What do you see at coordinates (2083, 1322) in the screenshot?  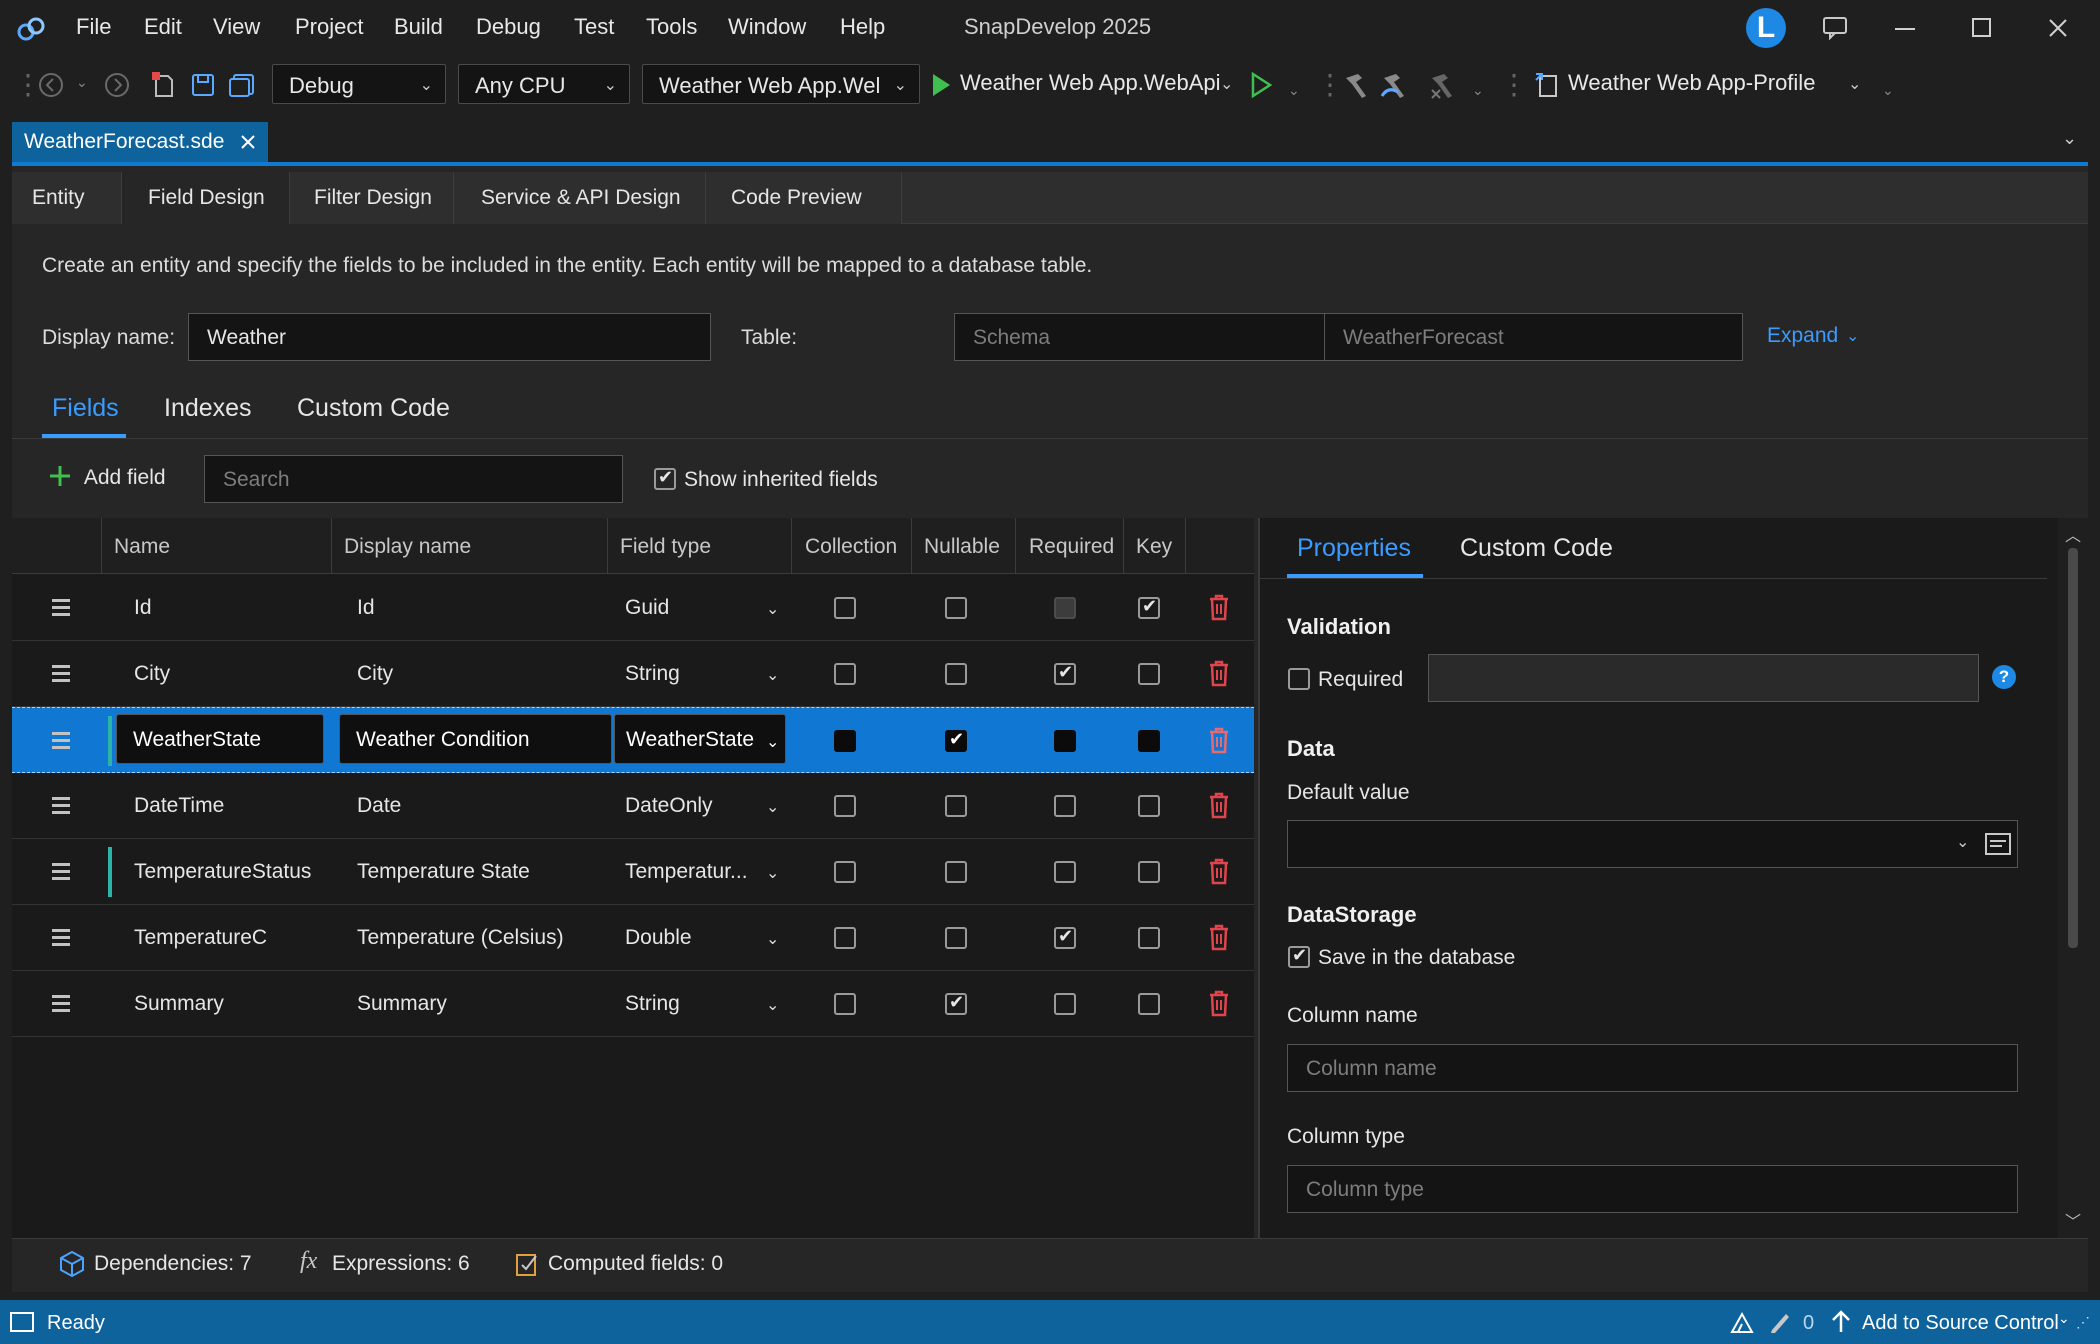 I see `resize-grip-icon: ⋰` at bounding box center [2083, 1322].